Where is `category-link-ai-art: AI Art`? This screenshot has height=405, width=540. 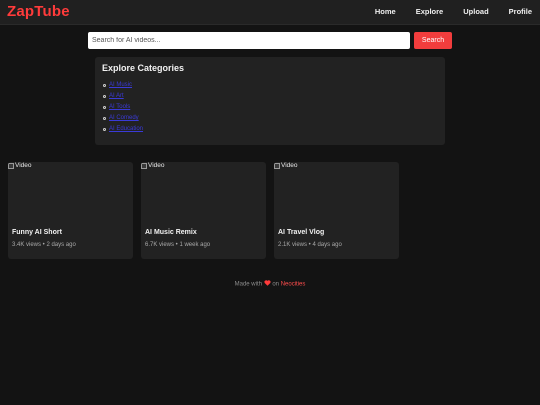 category-link-ai-art: AI Art is located at coordinates (116, 96).